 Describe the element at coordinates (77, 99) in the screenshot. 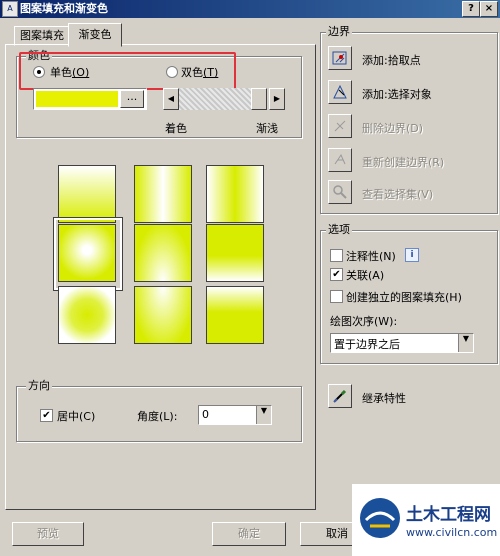

I see `color-swatch` at that location.